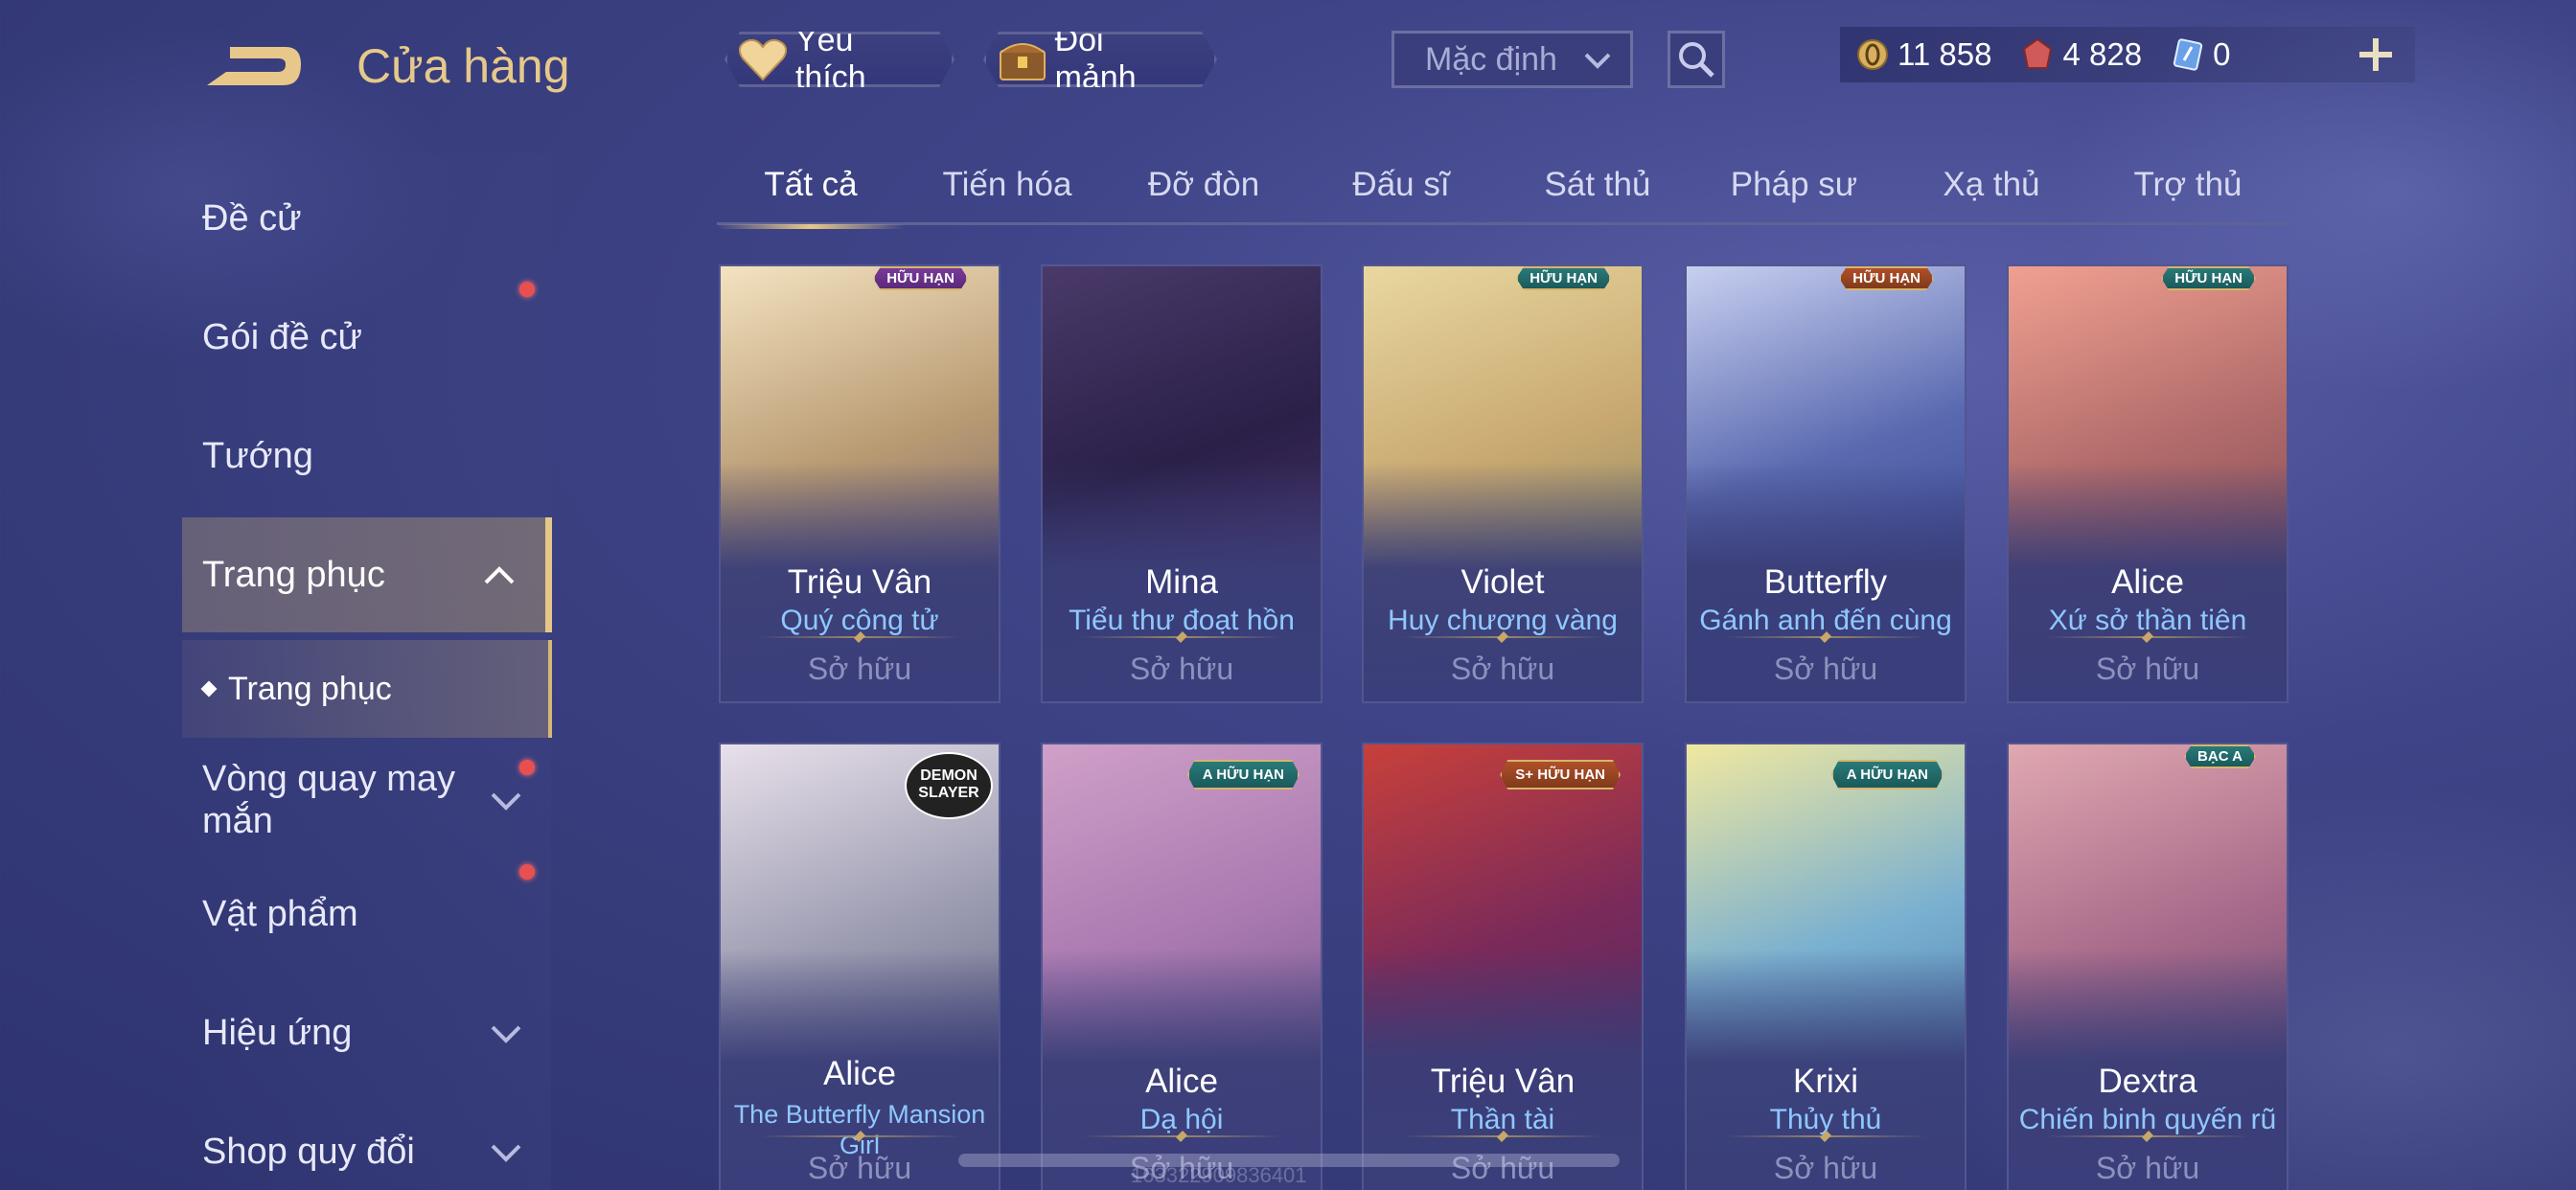 This screenshot has height=1190, width=2576. What do you see at coordinates (2127, 55) in the screenshot?
I see `currency-bar: 11 858 4 828 0` at bounding box center [2127, 55].